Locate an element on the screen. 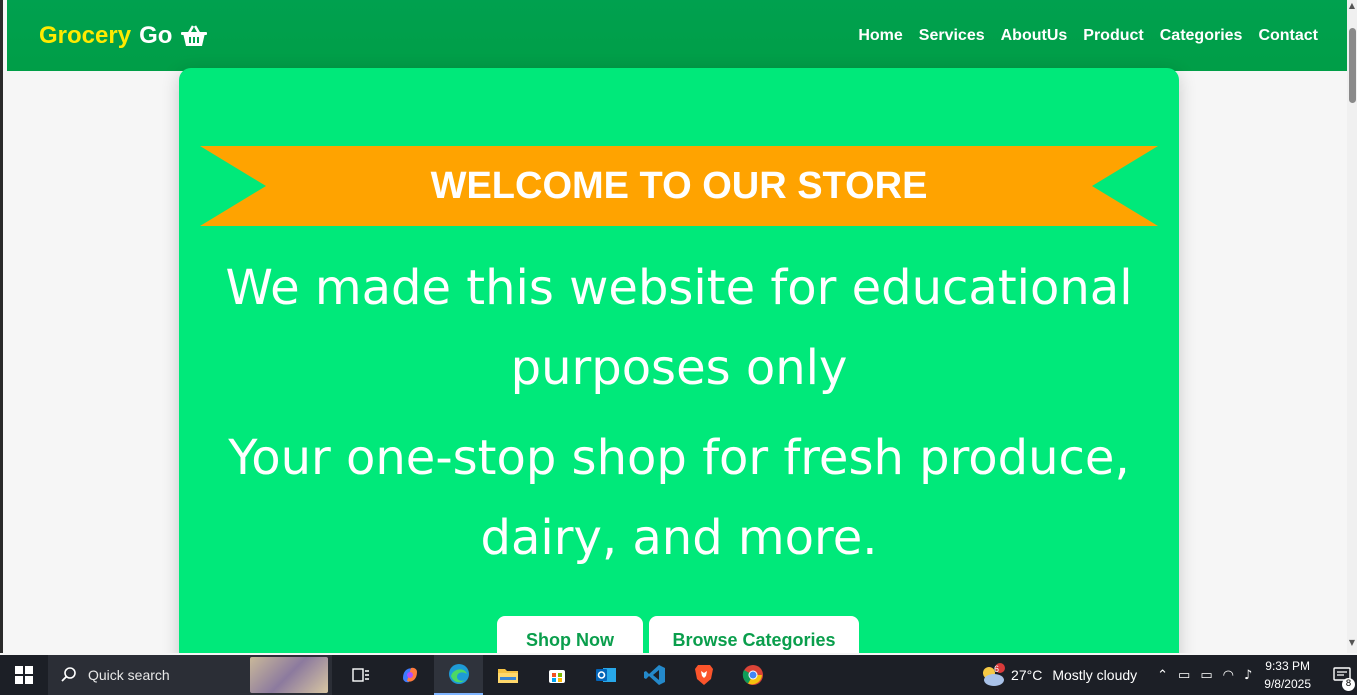 This screenshot has height=695, width=1357. search-icon is located at coordinates (68, 674).